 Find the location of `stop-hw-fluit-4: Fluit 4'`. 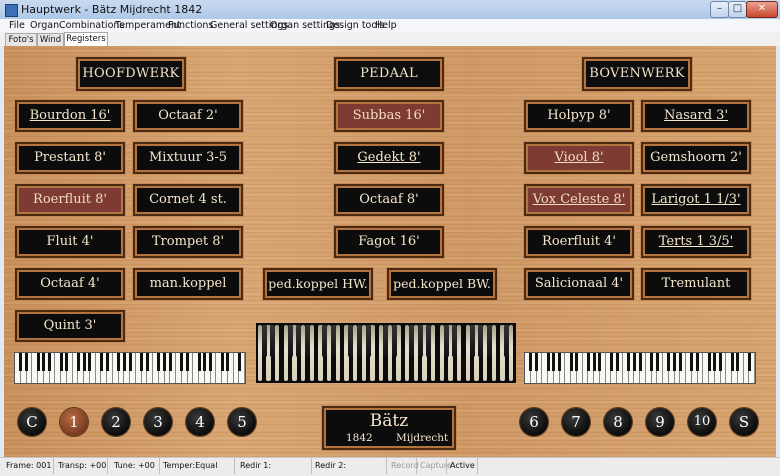

stop-hw-fluit-4: Fluit 4' is located at coordinates (70, 242).